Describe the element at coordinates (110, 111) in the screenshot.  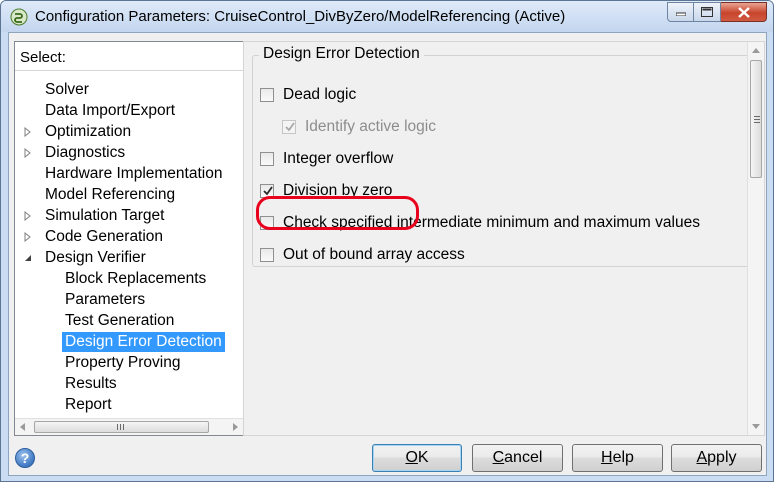
I see `tree-item: Data Import/Export` at that location.